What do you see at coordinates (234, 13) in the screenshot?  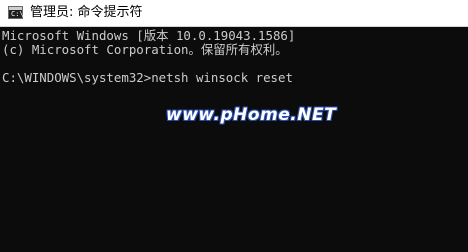 I see `title-bar: C:\ 管理员: 命令提示符` at bounding box center [234, 13].